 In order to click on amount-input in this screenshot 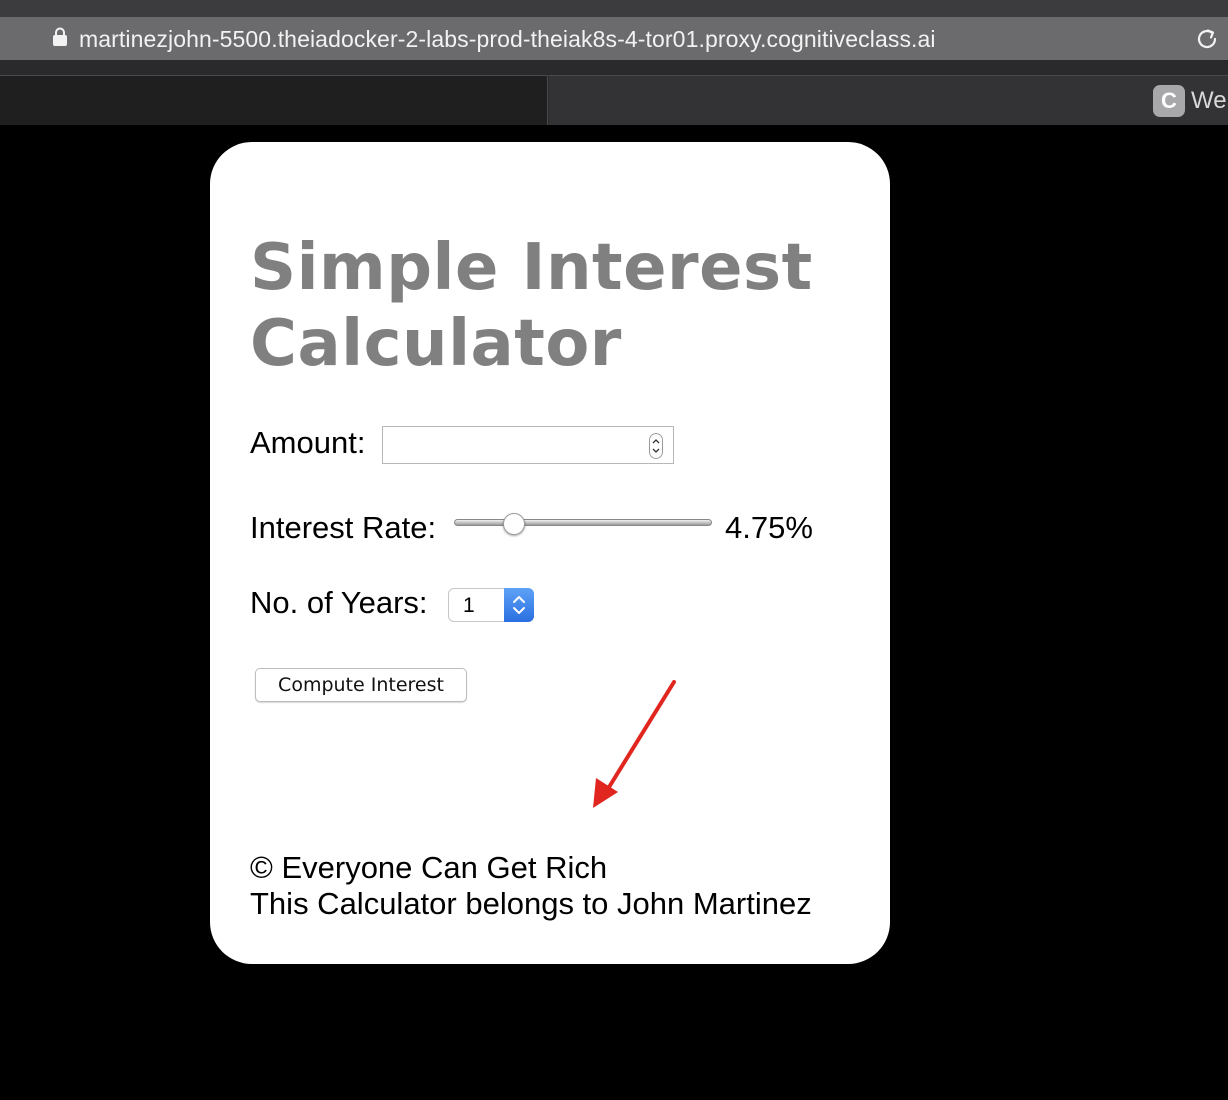, I will do `click(528, 445)`.